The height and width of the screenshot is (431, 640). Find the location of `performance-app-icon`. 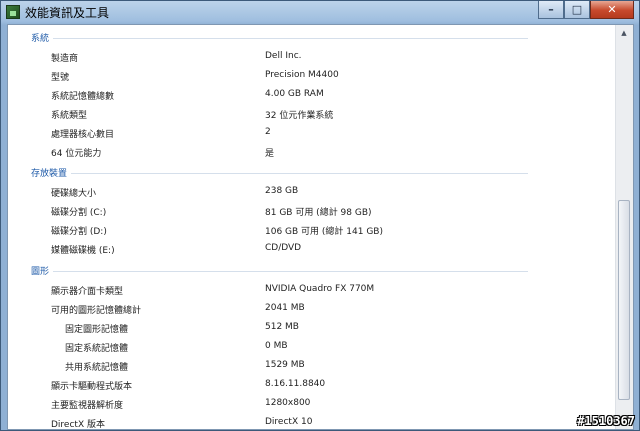

performance-app-icon is located at coordinates (13, 12).